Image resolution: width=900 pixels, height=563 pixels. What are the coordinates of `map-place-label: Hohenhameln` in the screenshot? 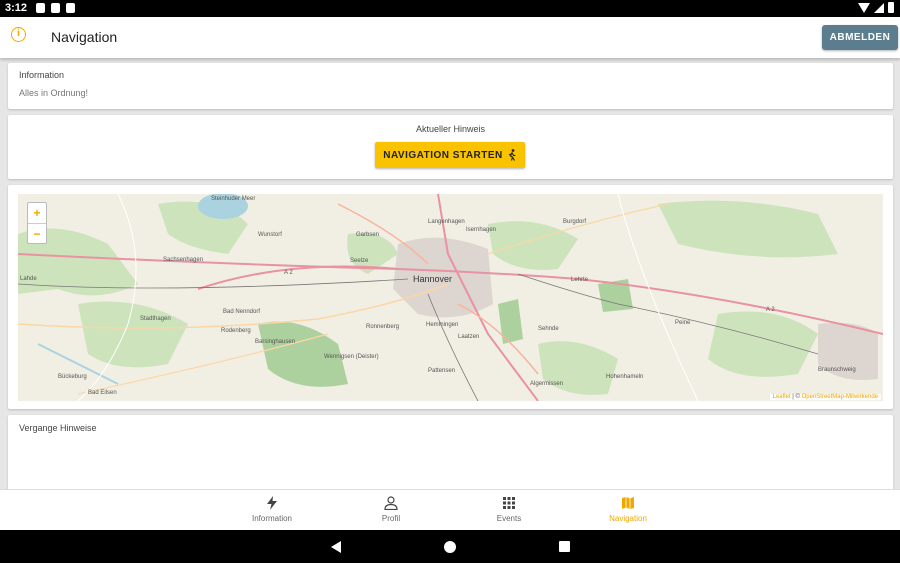 It's located at (625, 377).